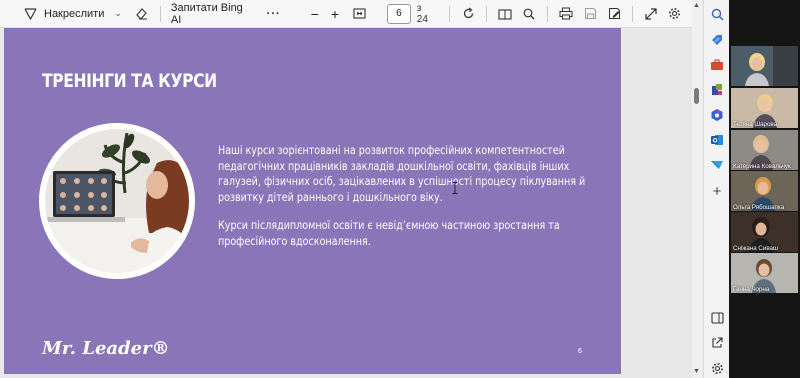 This screenshot has width=800, height=378. Describe the element at coordinates (206, 13) in the screenshot. I see `ask-bing-label: Запитати Bing AI` at that location.